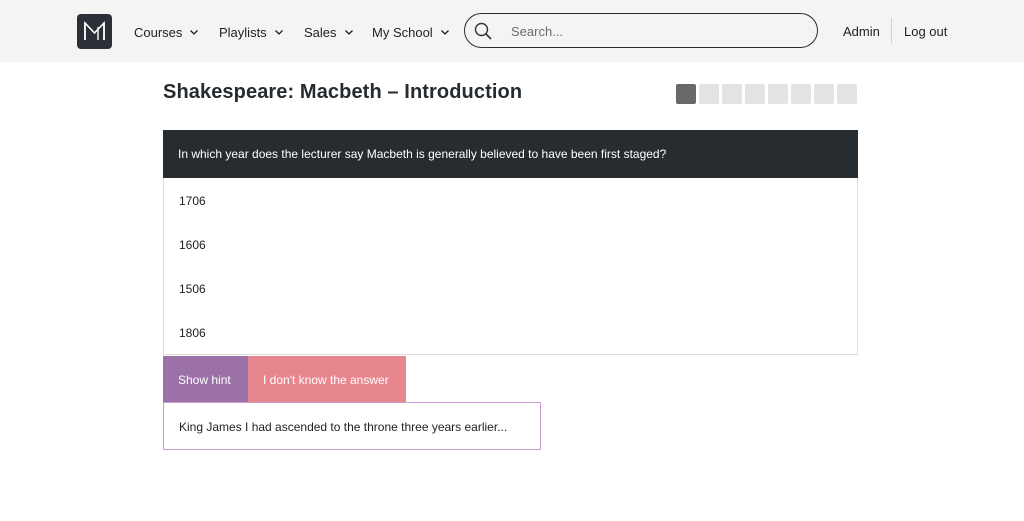 The height and width of the screenshot is (521, 1024). What do you see at coordinates (320, 32) in the screenshot?
I see `sales-menu-label: Sales` at bounding box center [320, 32].